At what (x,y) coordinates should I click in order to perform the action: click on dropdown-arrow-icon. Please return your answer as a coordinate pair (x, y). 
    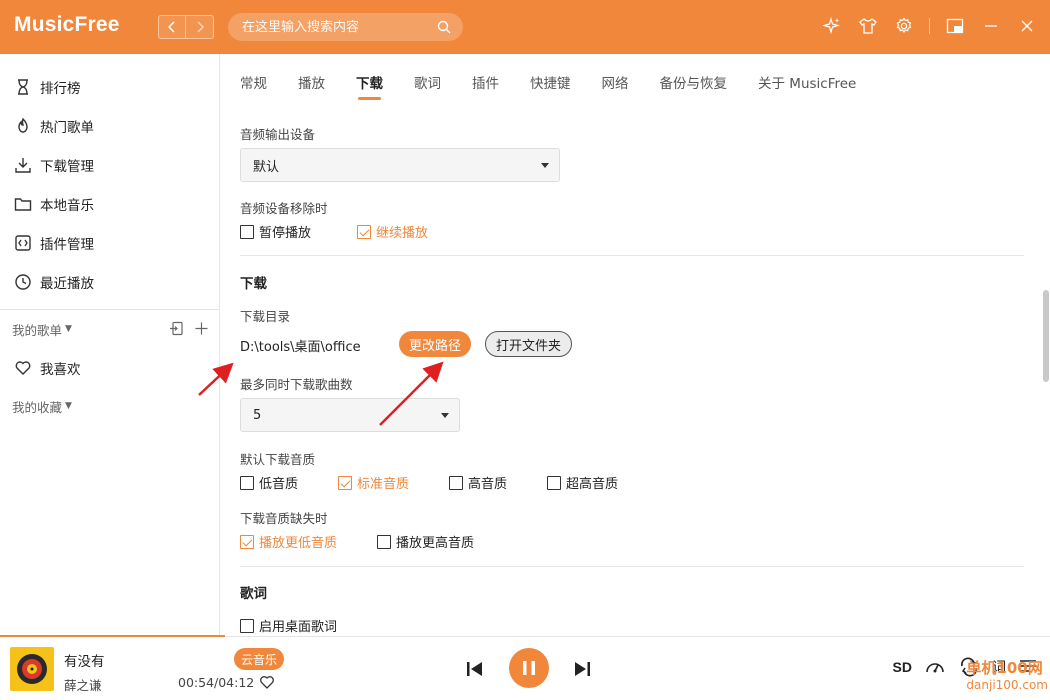
    Looking at the image, I should click on (545, 165).